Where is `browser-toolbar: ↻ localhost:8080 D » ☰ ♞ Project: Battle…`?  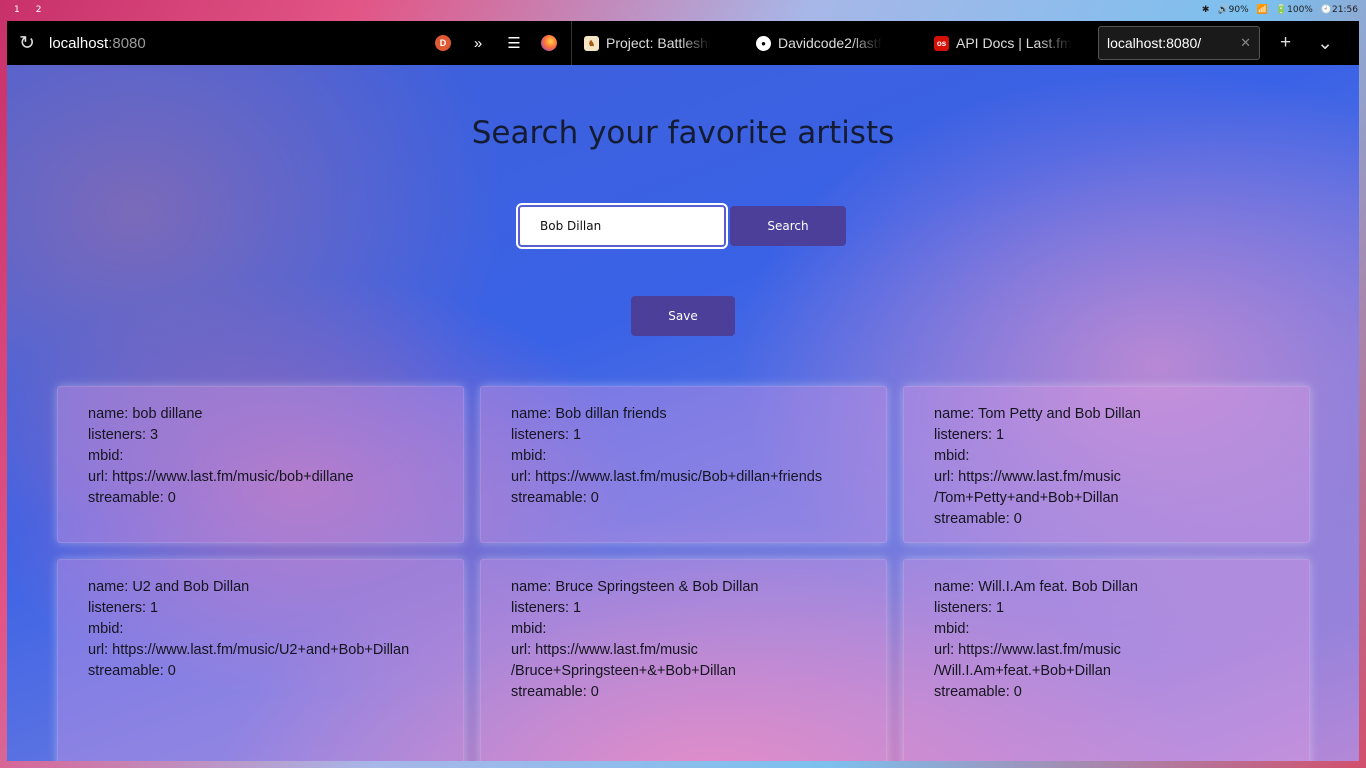 browser-toolbar: ↻ localhost:8080 D » ☰ ♞ Project: Battle… is located at coordinates (683, 43).